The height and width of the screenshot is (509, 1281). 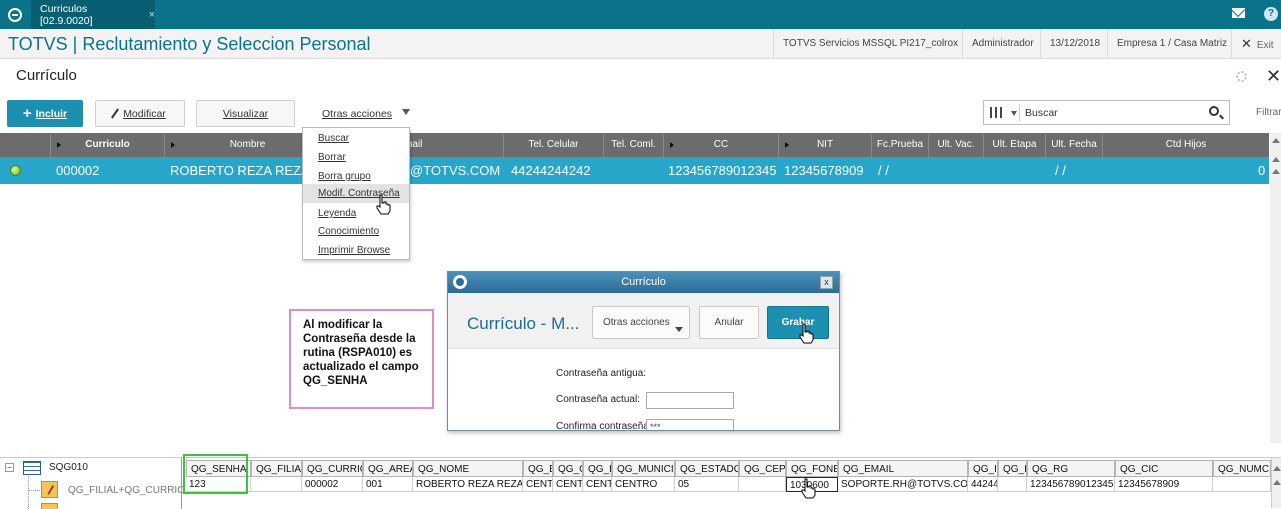 I want to click on otras-acciones-button: Otras acciones, so click(x=359, y=113).